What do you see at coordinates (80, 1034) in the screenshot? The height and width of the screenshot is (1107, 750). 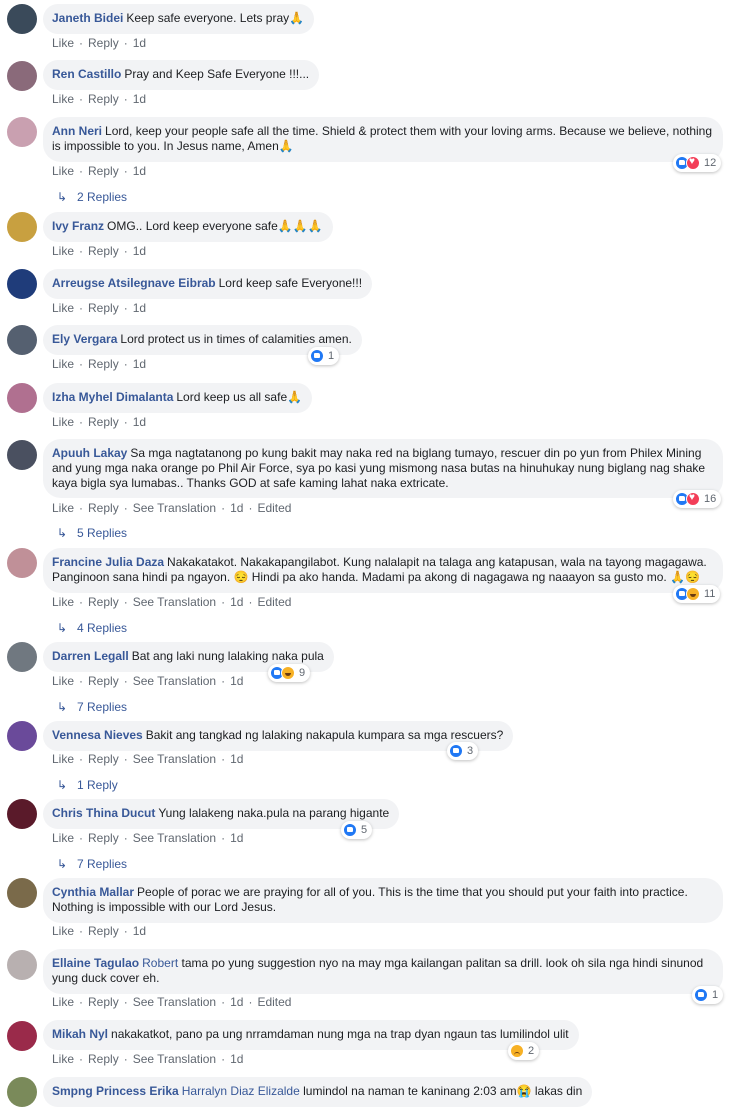 I see `comment-author: Mikah Nyl` at bounding box center [80, 1034].